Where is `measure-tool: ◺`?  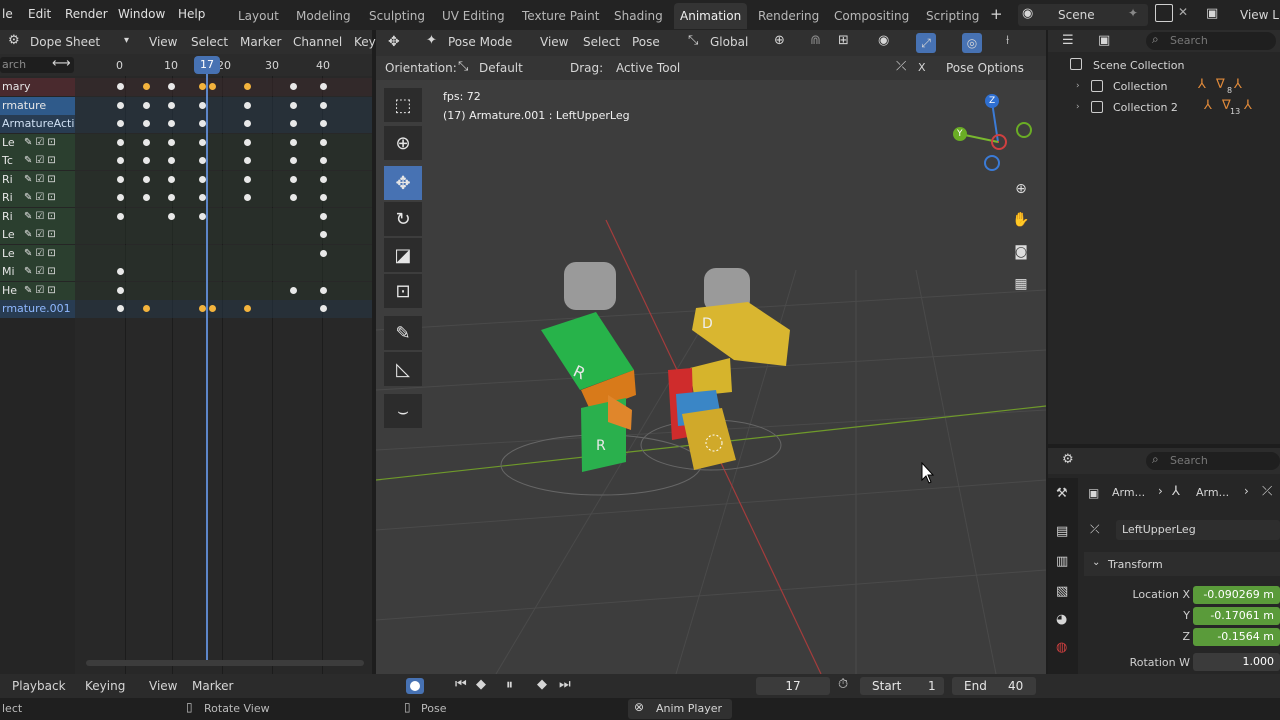 measure-tool: ◺ is located at coordinates (403, 369).